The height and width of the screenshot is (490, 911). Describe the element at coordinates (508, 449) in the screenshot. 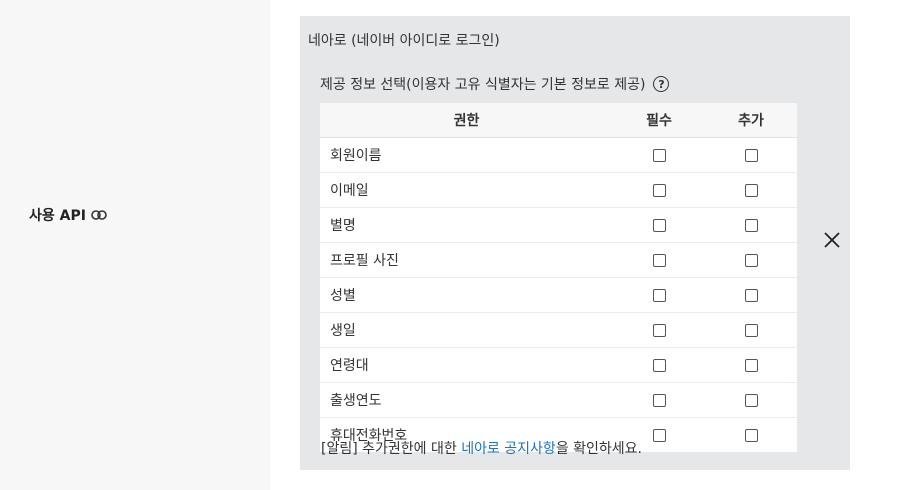

I see `notice-link: 네아로 공지사항` at that location.